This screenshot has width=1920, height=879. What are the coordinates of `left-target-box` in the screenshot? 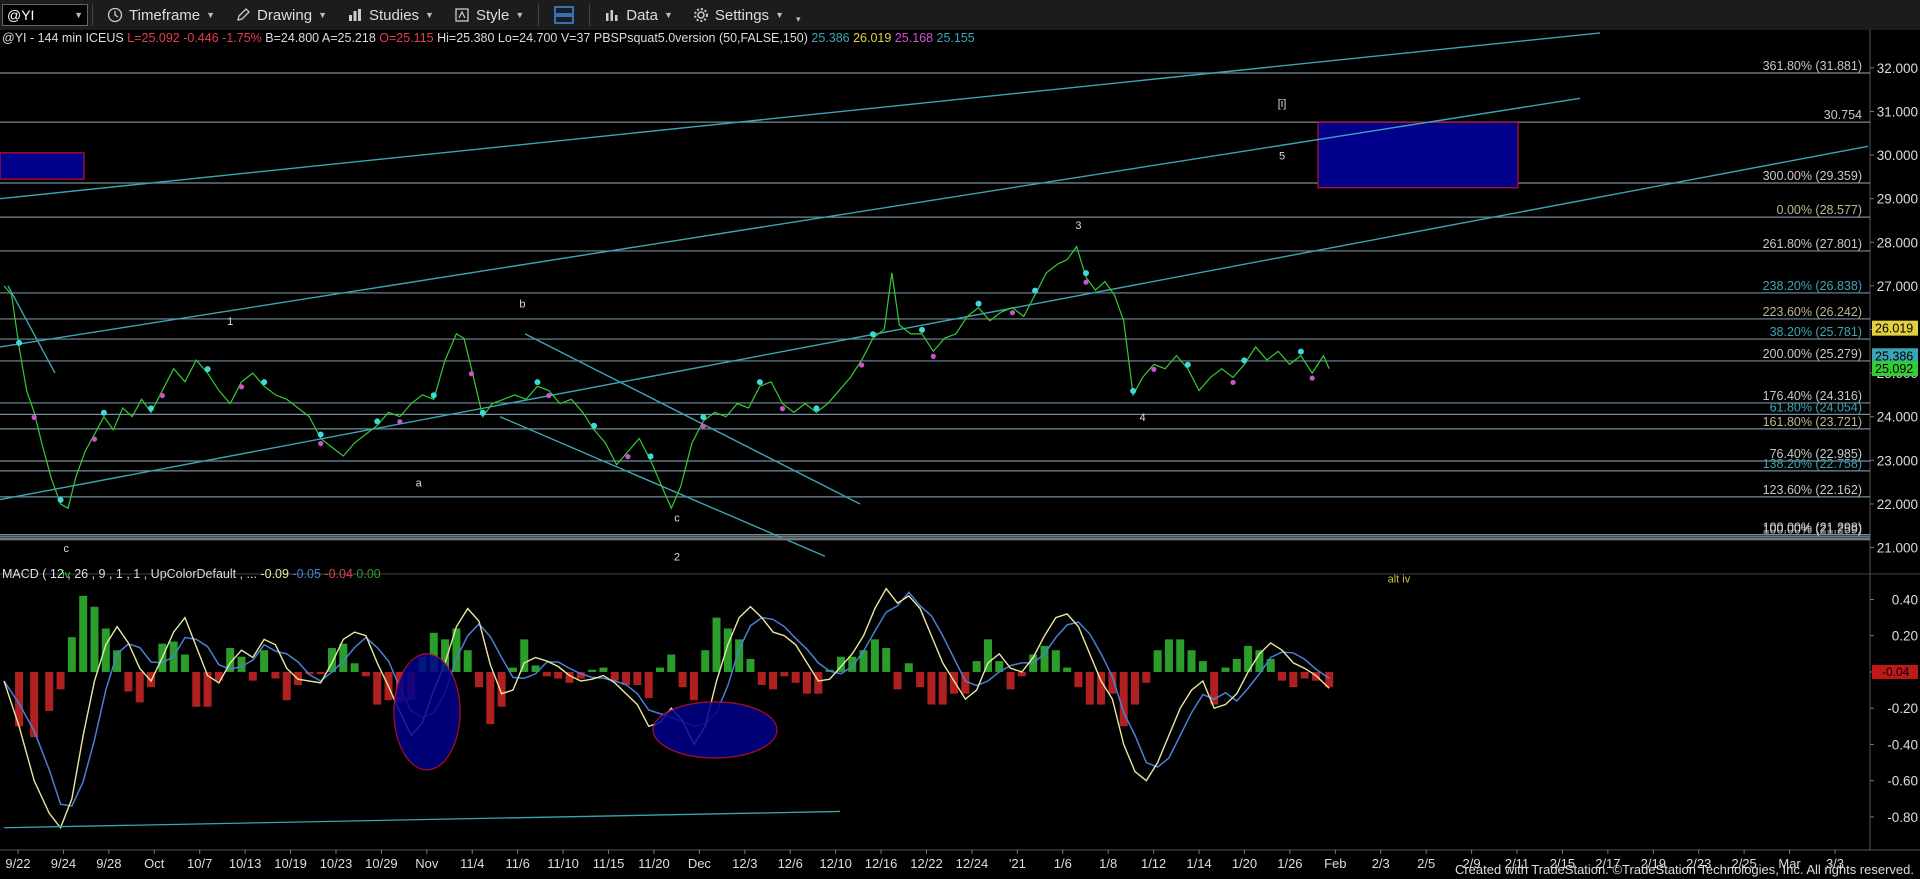 It's located at (42, 166).